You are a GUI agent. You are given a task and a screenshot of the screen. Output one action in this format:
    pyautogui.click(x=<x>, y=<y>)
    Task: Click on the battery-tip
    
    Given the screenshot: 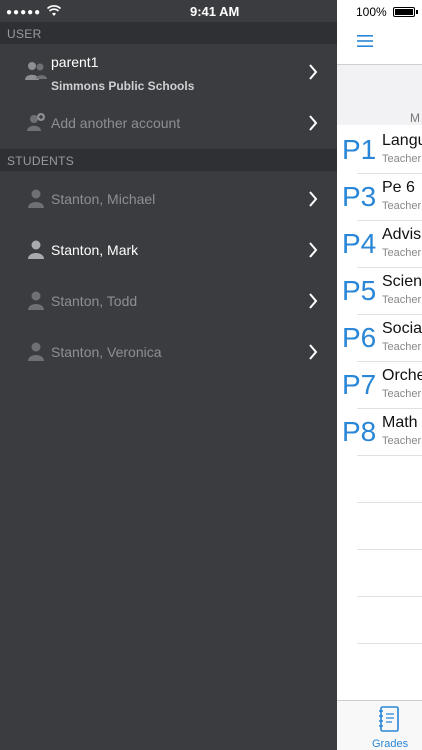 What is the action you would take?
    pyautogui.click(x=417, y=12)
    